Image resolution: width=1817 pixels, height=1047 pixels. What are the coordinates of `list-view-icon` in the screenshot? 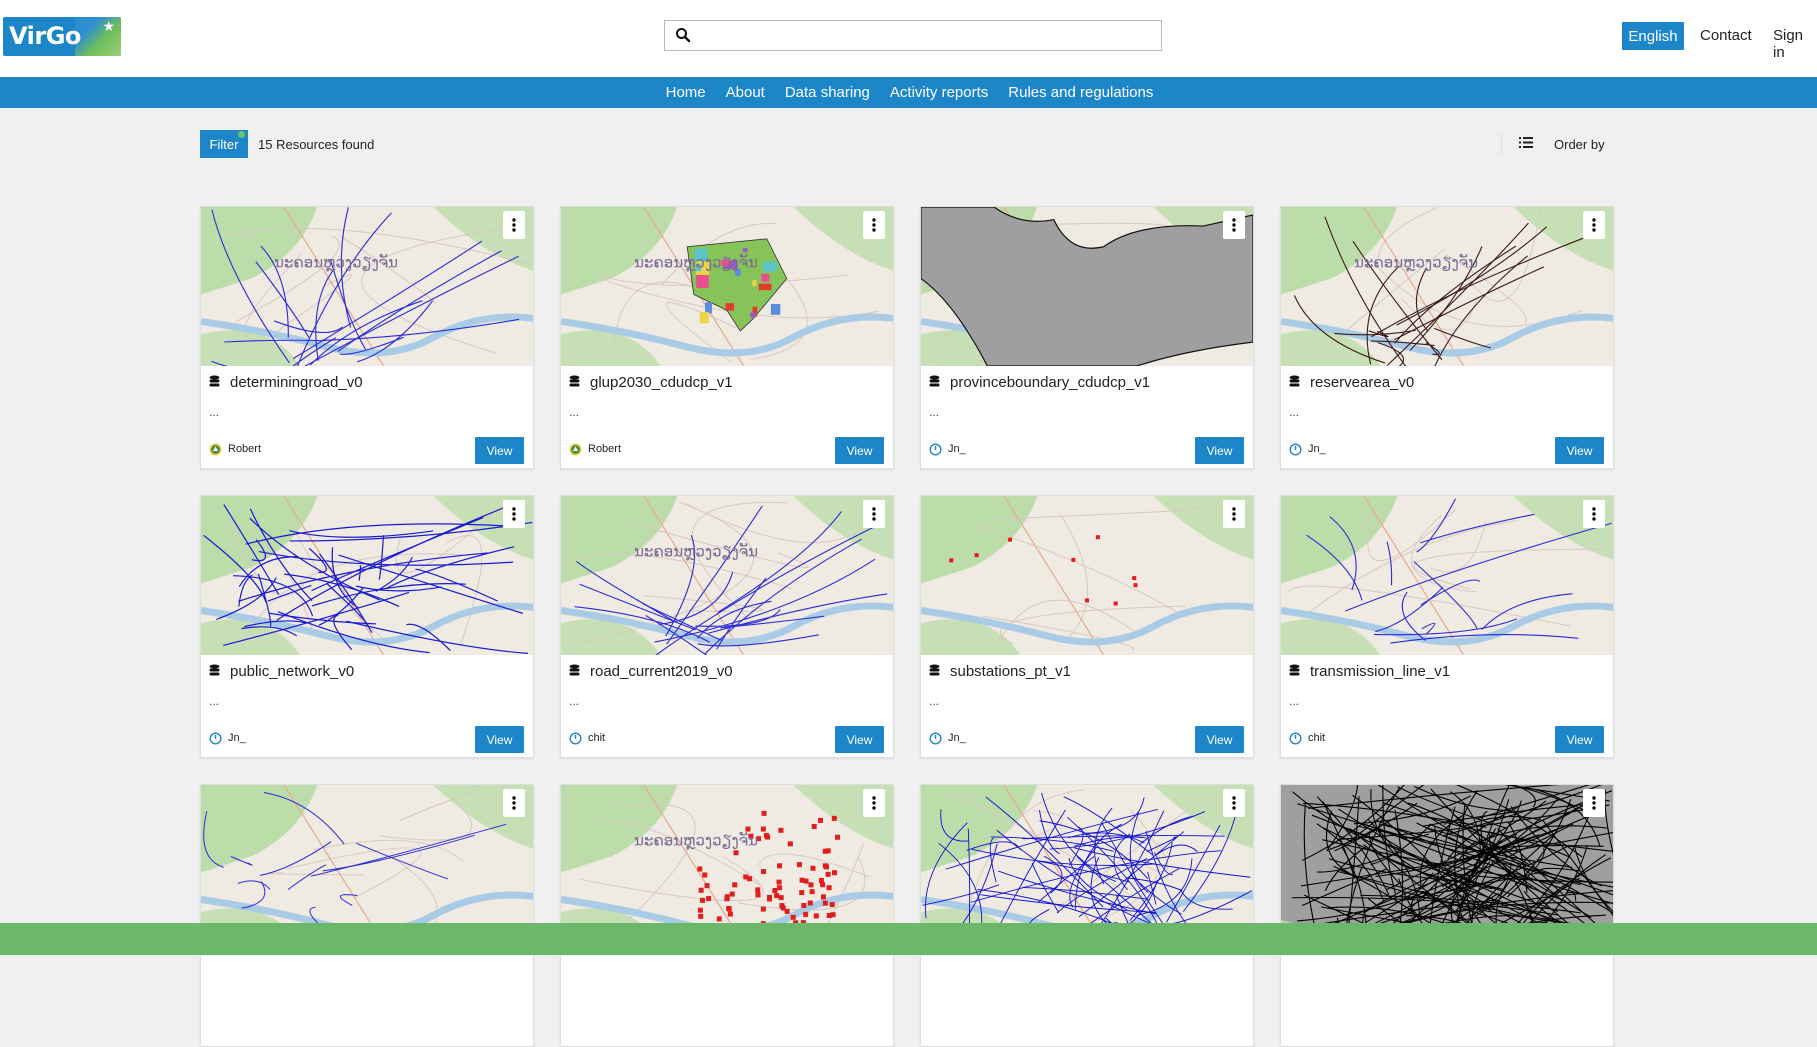 It's located at (1526, 142).